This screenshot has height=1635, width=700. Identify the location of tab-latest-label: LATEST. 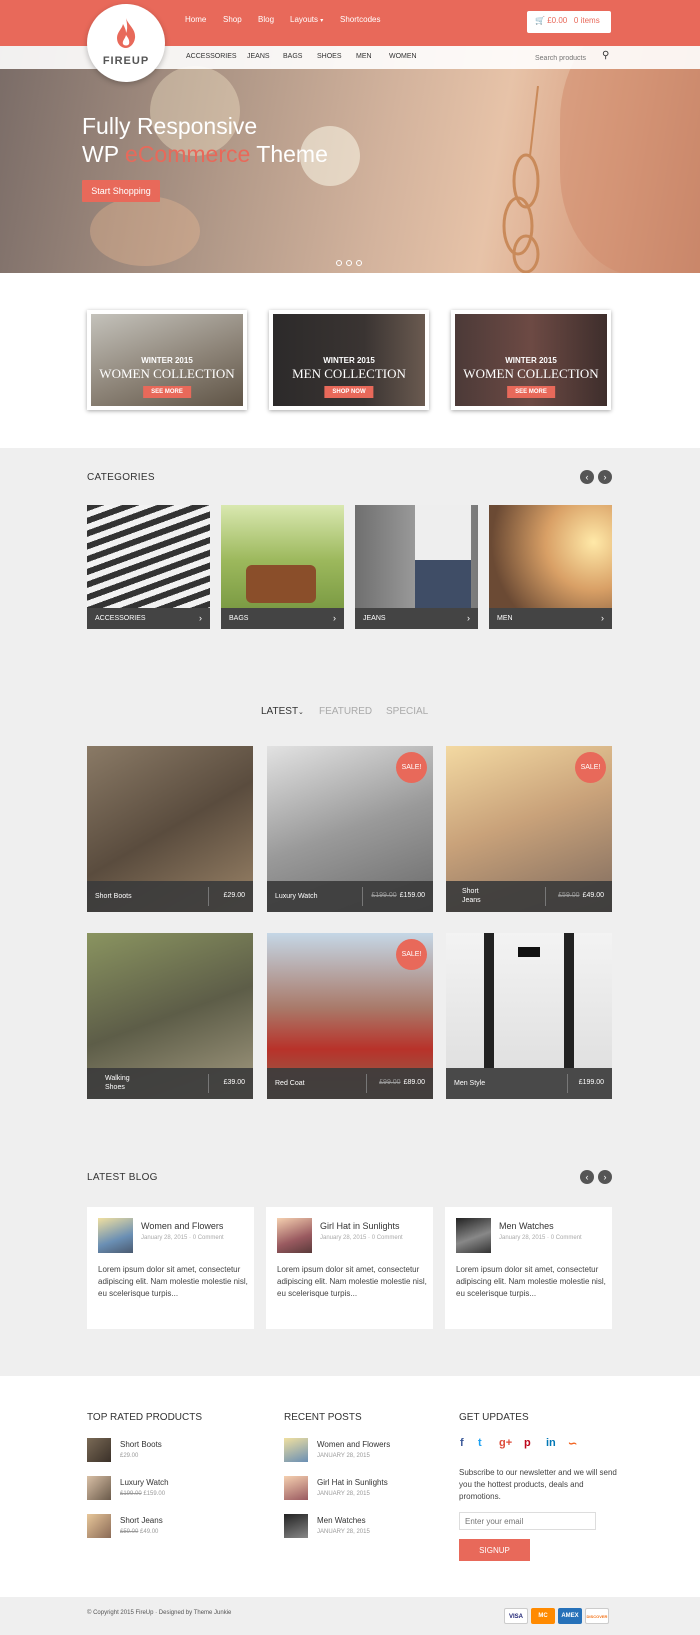
(280, 711).